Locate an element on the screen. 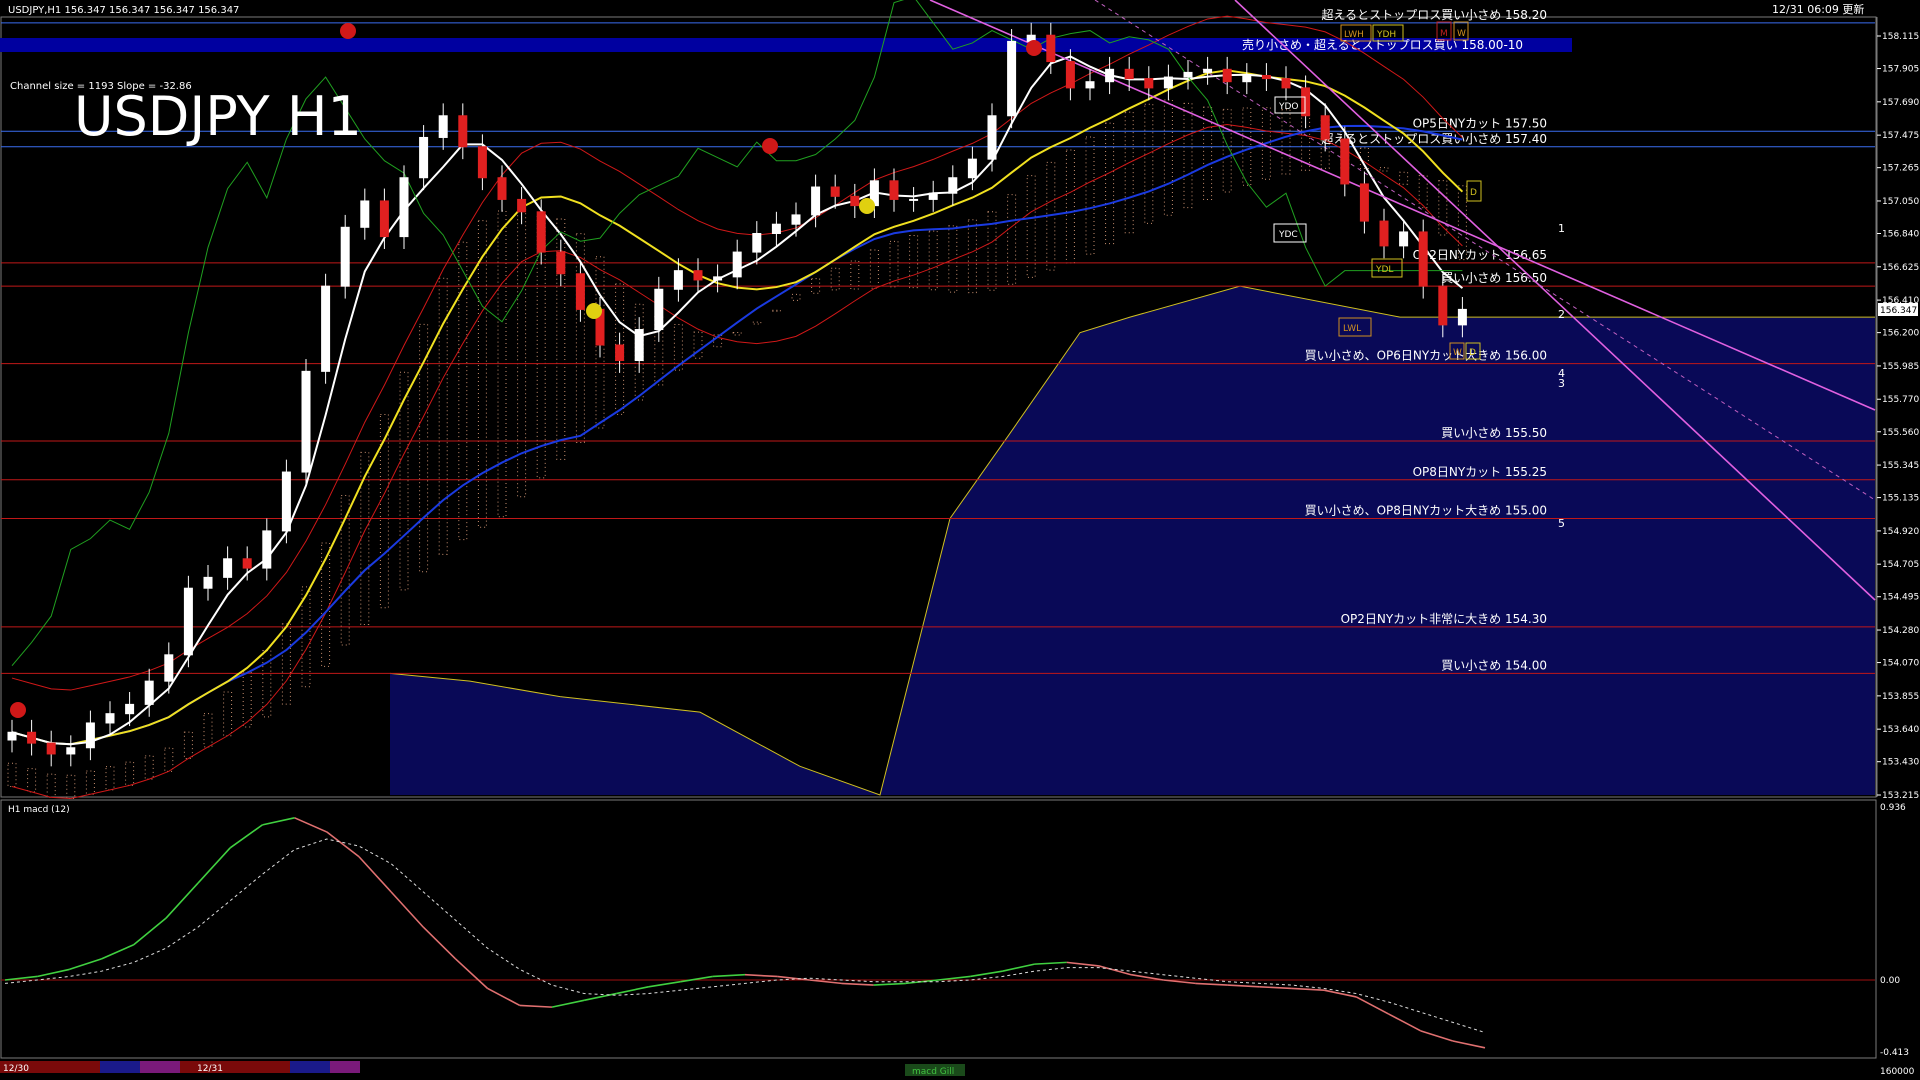 This screenshot has width=1920, height=1080. current-price: 156.347 is located at coordinates (1898, 311).